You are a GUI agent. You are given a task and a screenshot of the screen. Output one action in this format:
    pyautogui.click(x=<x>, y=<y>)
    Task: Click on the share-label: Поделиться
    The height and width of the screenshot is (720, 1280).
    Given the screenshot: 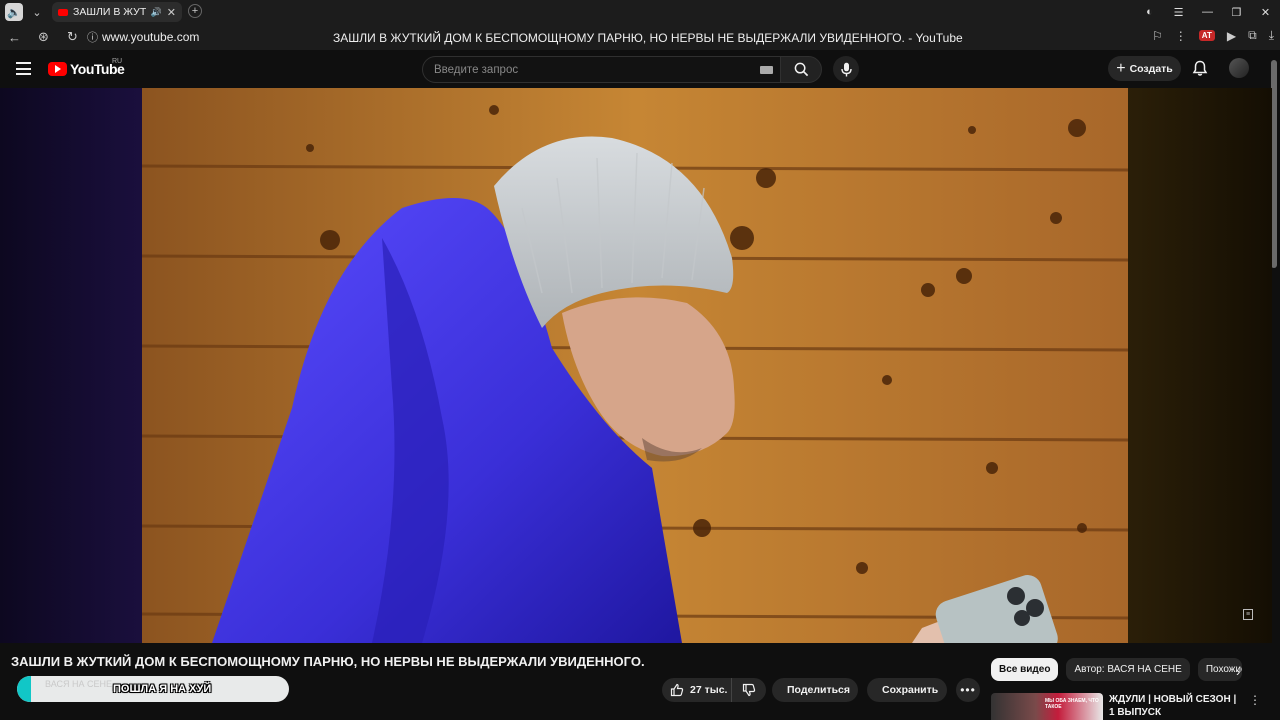 What is the action you would take?
    pyautogui.click(x=819, y=690)
    